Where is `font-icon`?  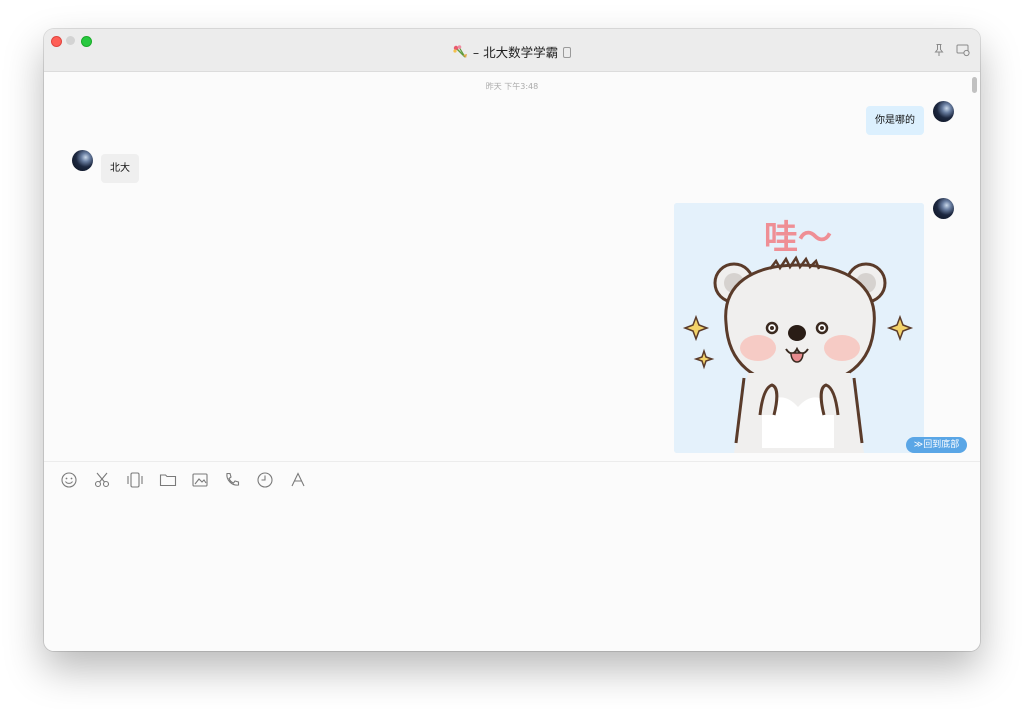
font-icon is located at coordinates (298, 480).